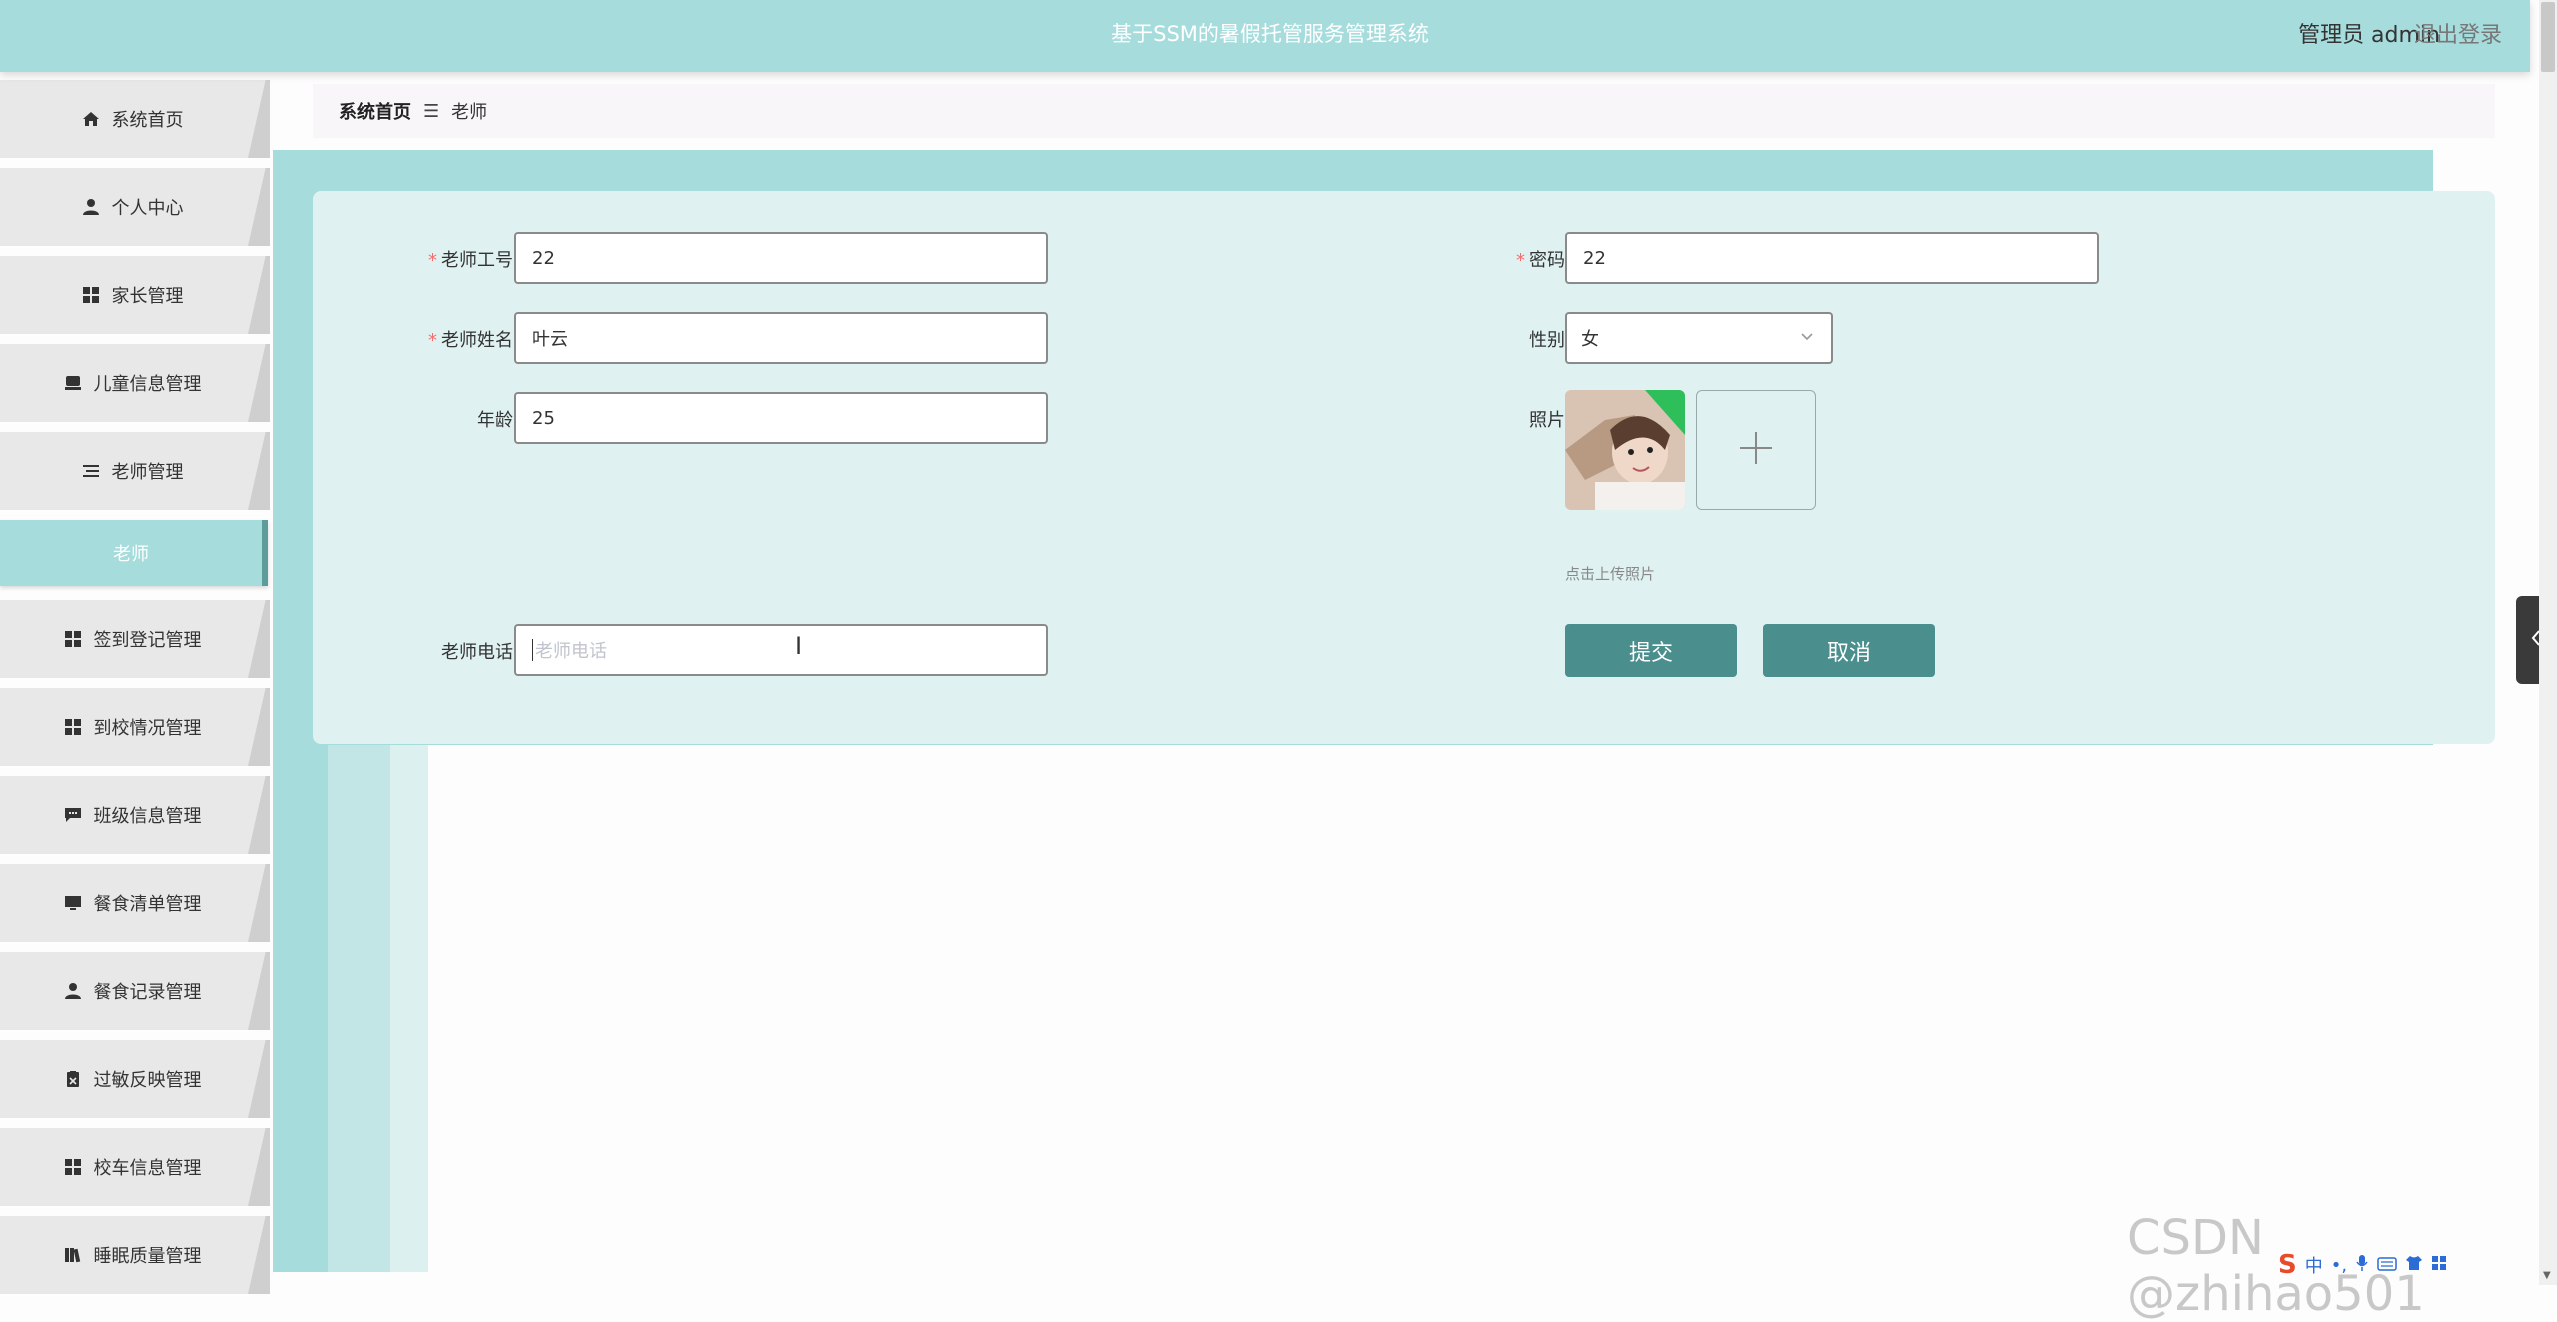 This screenshot has height=1322, width=2557. What do you see at coordinates (147, 640) in the screenshot?
I see `sidebar-item-label: 签到登记管理` at bounding box center [147, 640].